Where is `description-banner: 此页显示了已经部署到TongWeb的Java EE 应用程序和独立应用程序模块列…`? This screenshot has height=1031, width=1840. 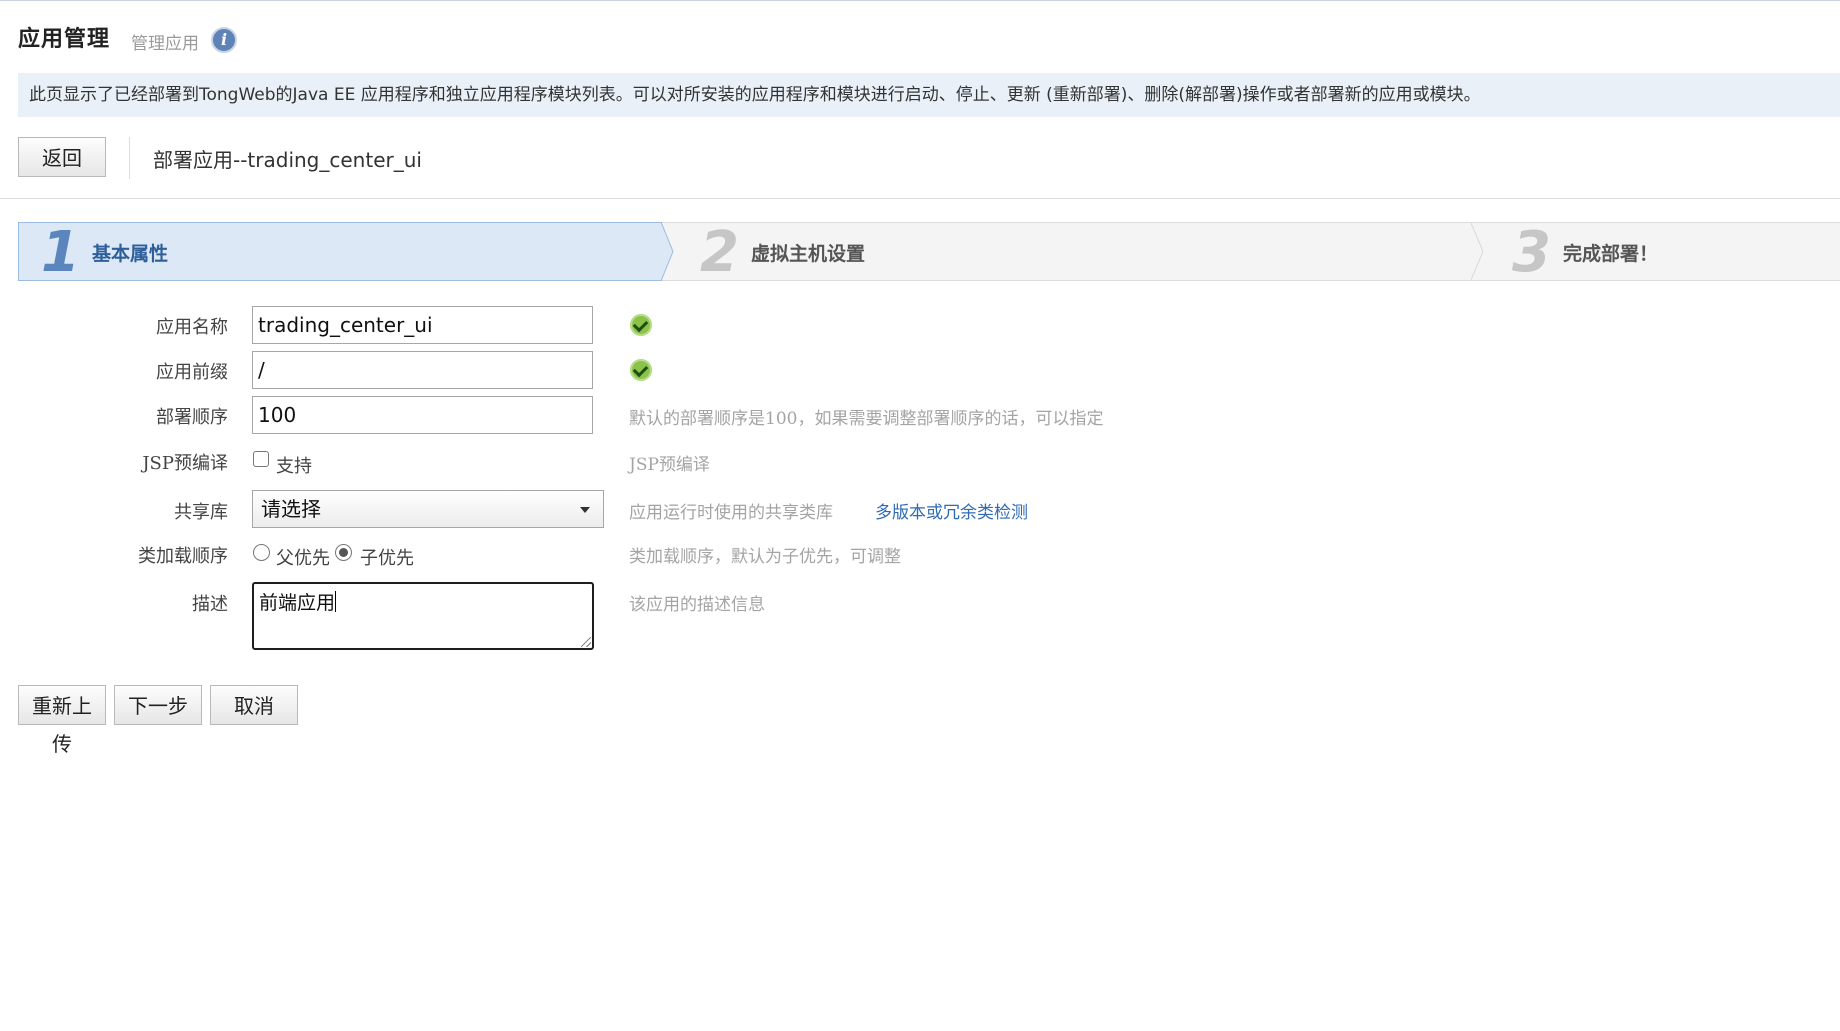 description-banner: 此页显示了已经部署到TongWeb的Java EE 应用程序和独立应用程序模块列… is located at coordinates (929, 95).